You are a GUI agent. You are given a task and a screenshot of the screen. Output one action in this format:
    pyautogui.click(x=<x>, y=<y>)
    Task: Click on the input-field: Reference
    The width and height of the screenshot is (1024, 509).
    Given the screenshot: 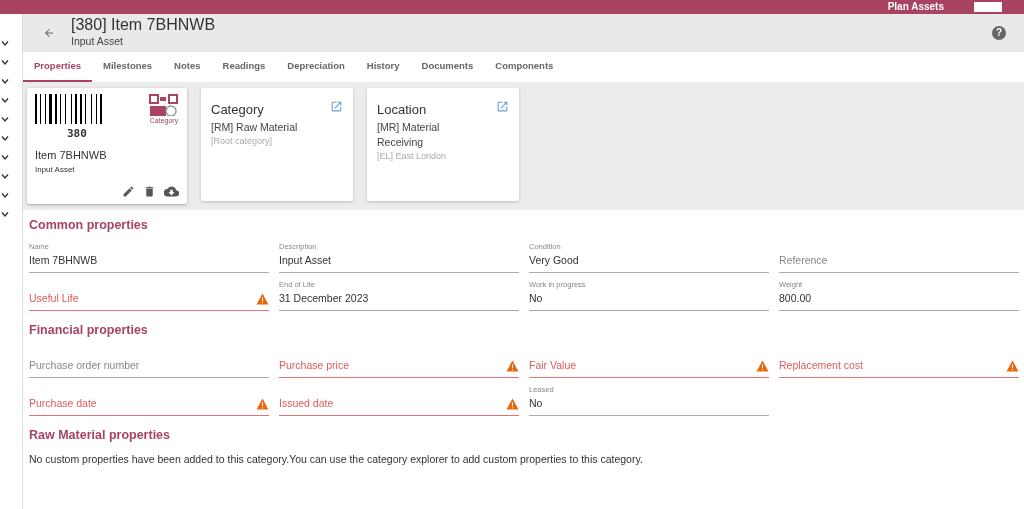 What is the action you would take?
    pyautogui.click(x=899, y=261)
    